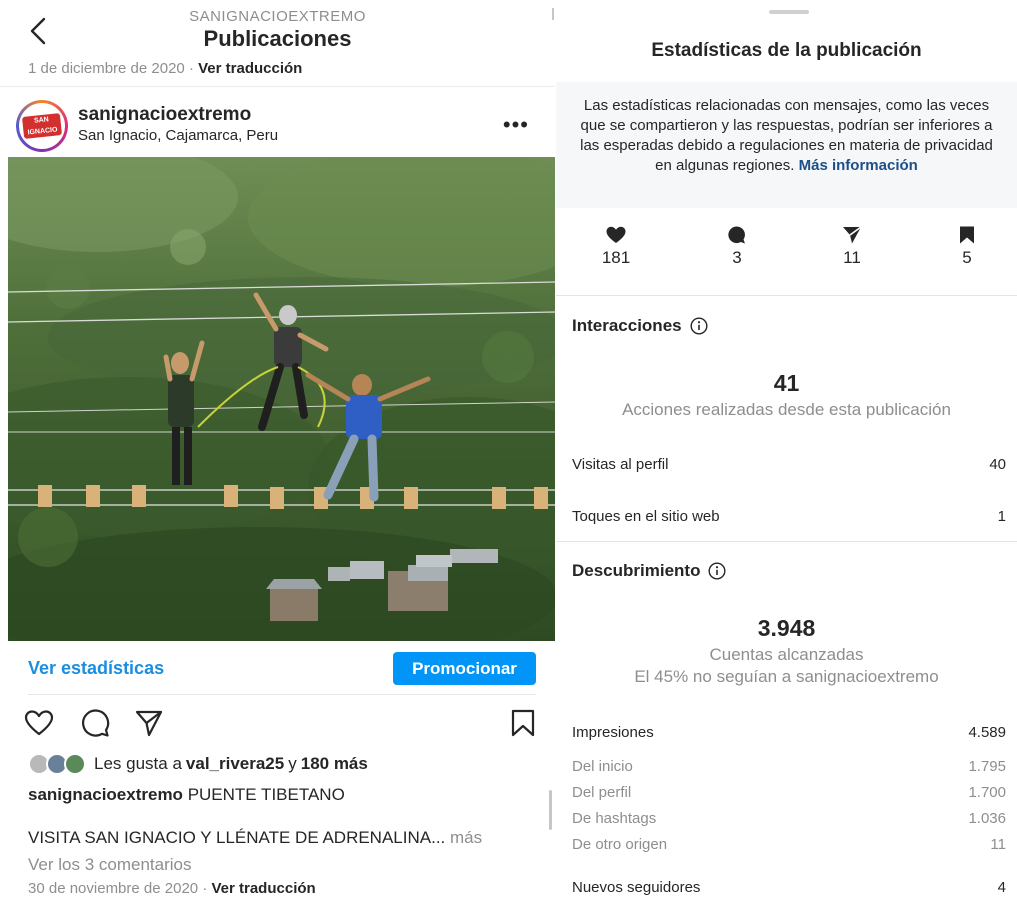 This screenshot has height=908, width=1017. I want to click on reach-total: 3.948, so click(786, 628).